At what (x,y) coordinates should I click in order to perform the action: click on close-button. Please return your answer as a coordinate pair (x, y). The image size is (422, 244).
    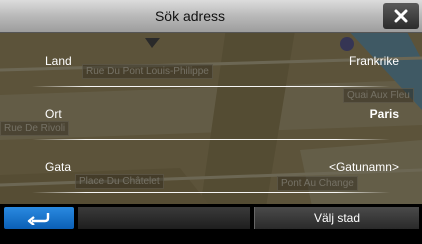
    Looking at the image, I should click on (401, 16).